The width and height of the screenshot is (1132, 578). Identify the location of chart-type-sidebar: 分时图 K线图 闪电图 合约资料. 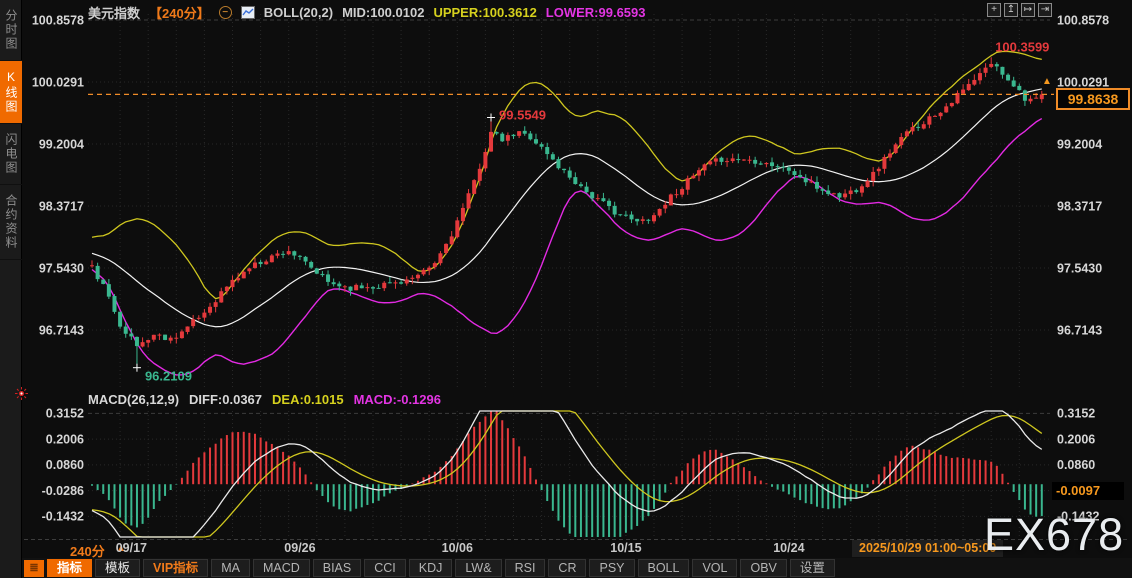
(11, 289).